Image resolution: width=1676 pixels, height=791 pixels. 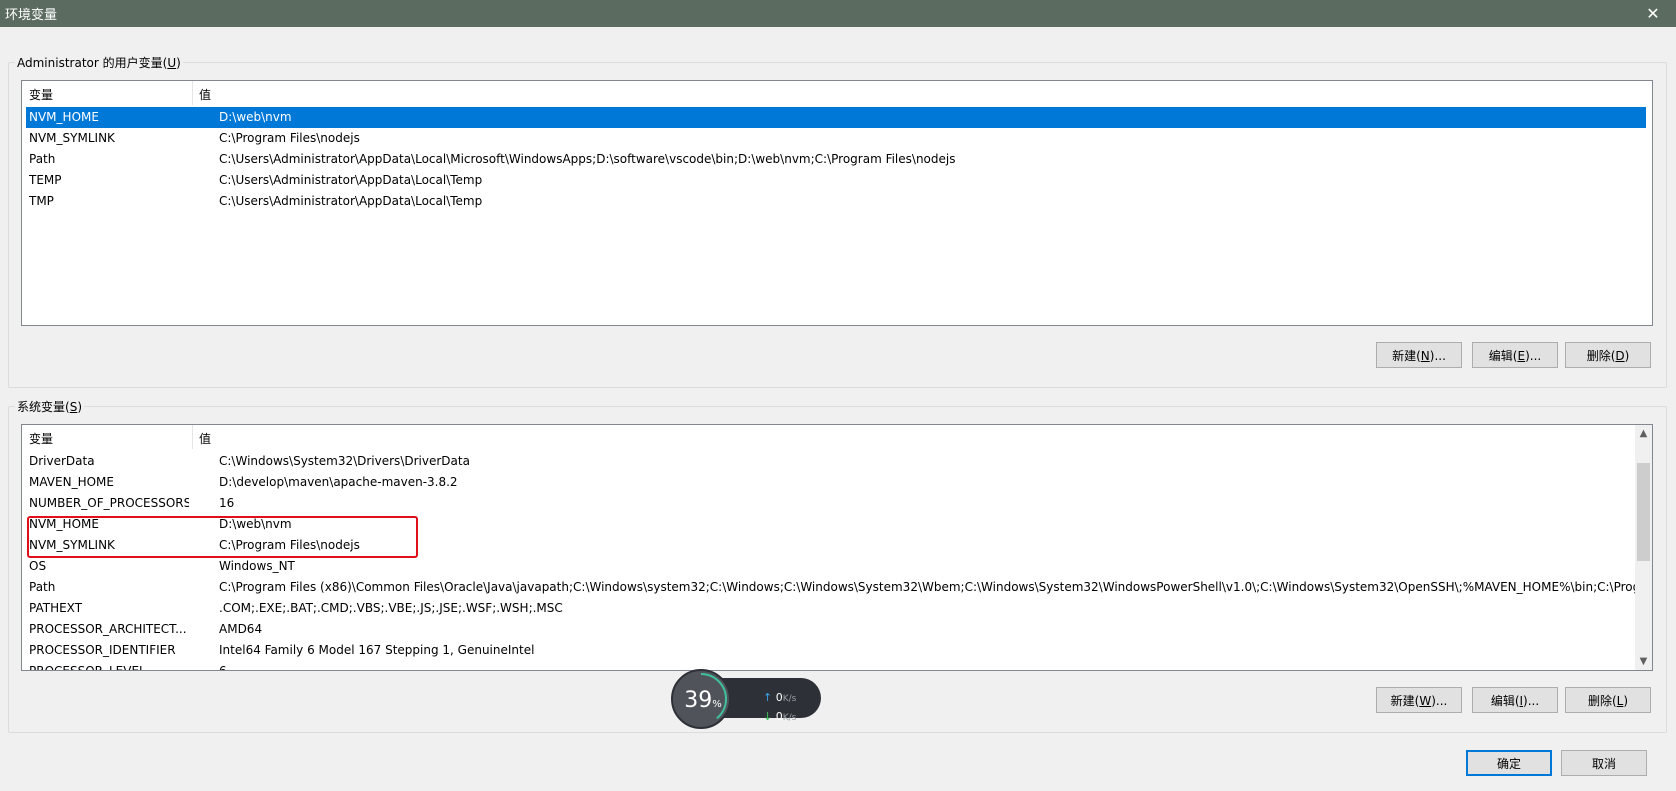 What do you see at coordinates (222, 537) in the screenshot?
I see `highlight-box` at bounding box center [222, 537].